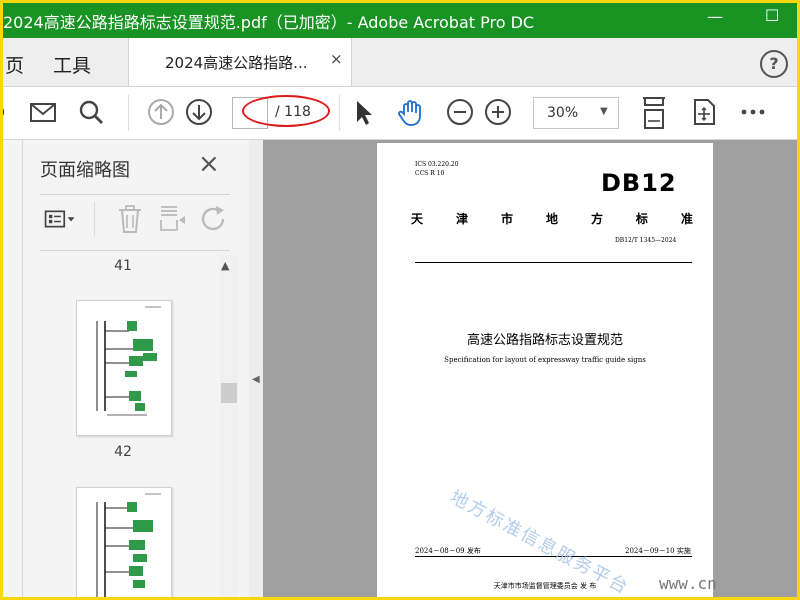  Describe the element at coordinates (13, 368) in the screenshot. I see `left-rail` at that location.